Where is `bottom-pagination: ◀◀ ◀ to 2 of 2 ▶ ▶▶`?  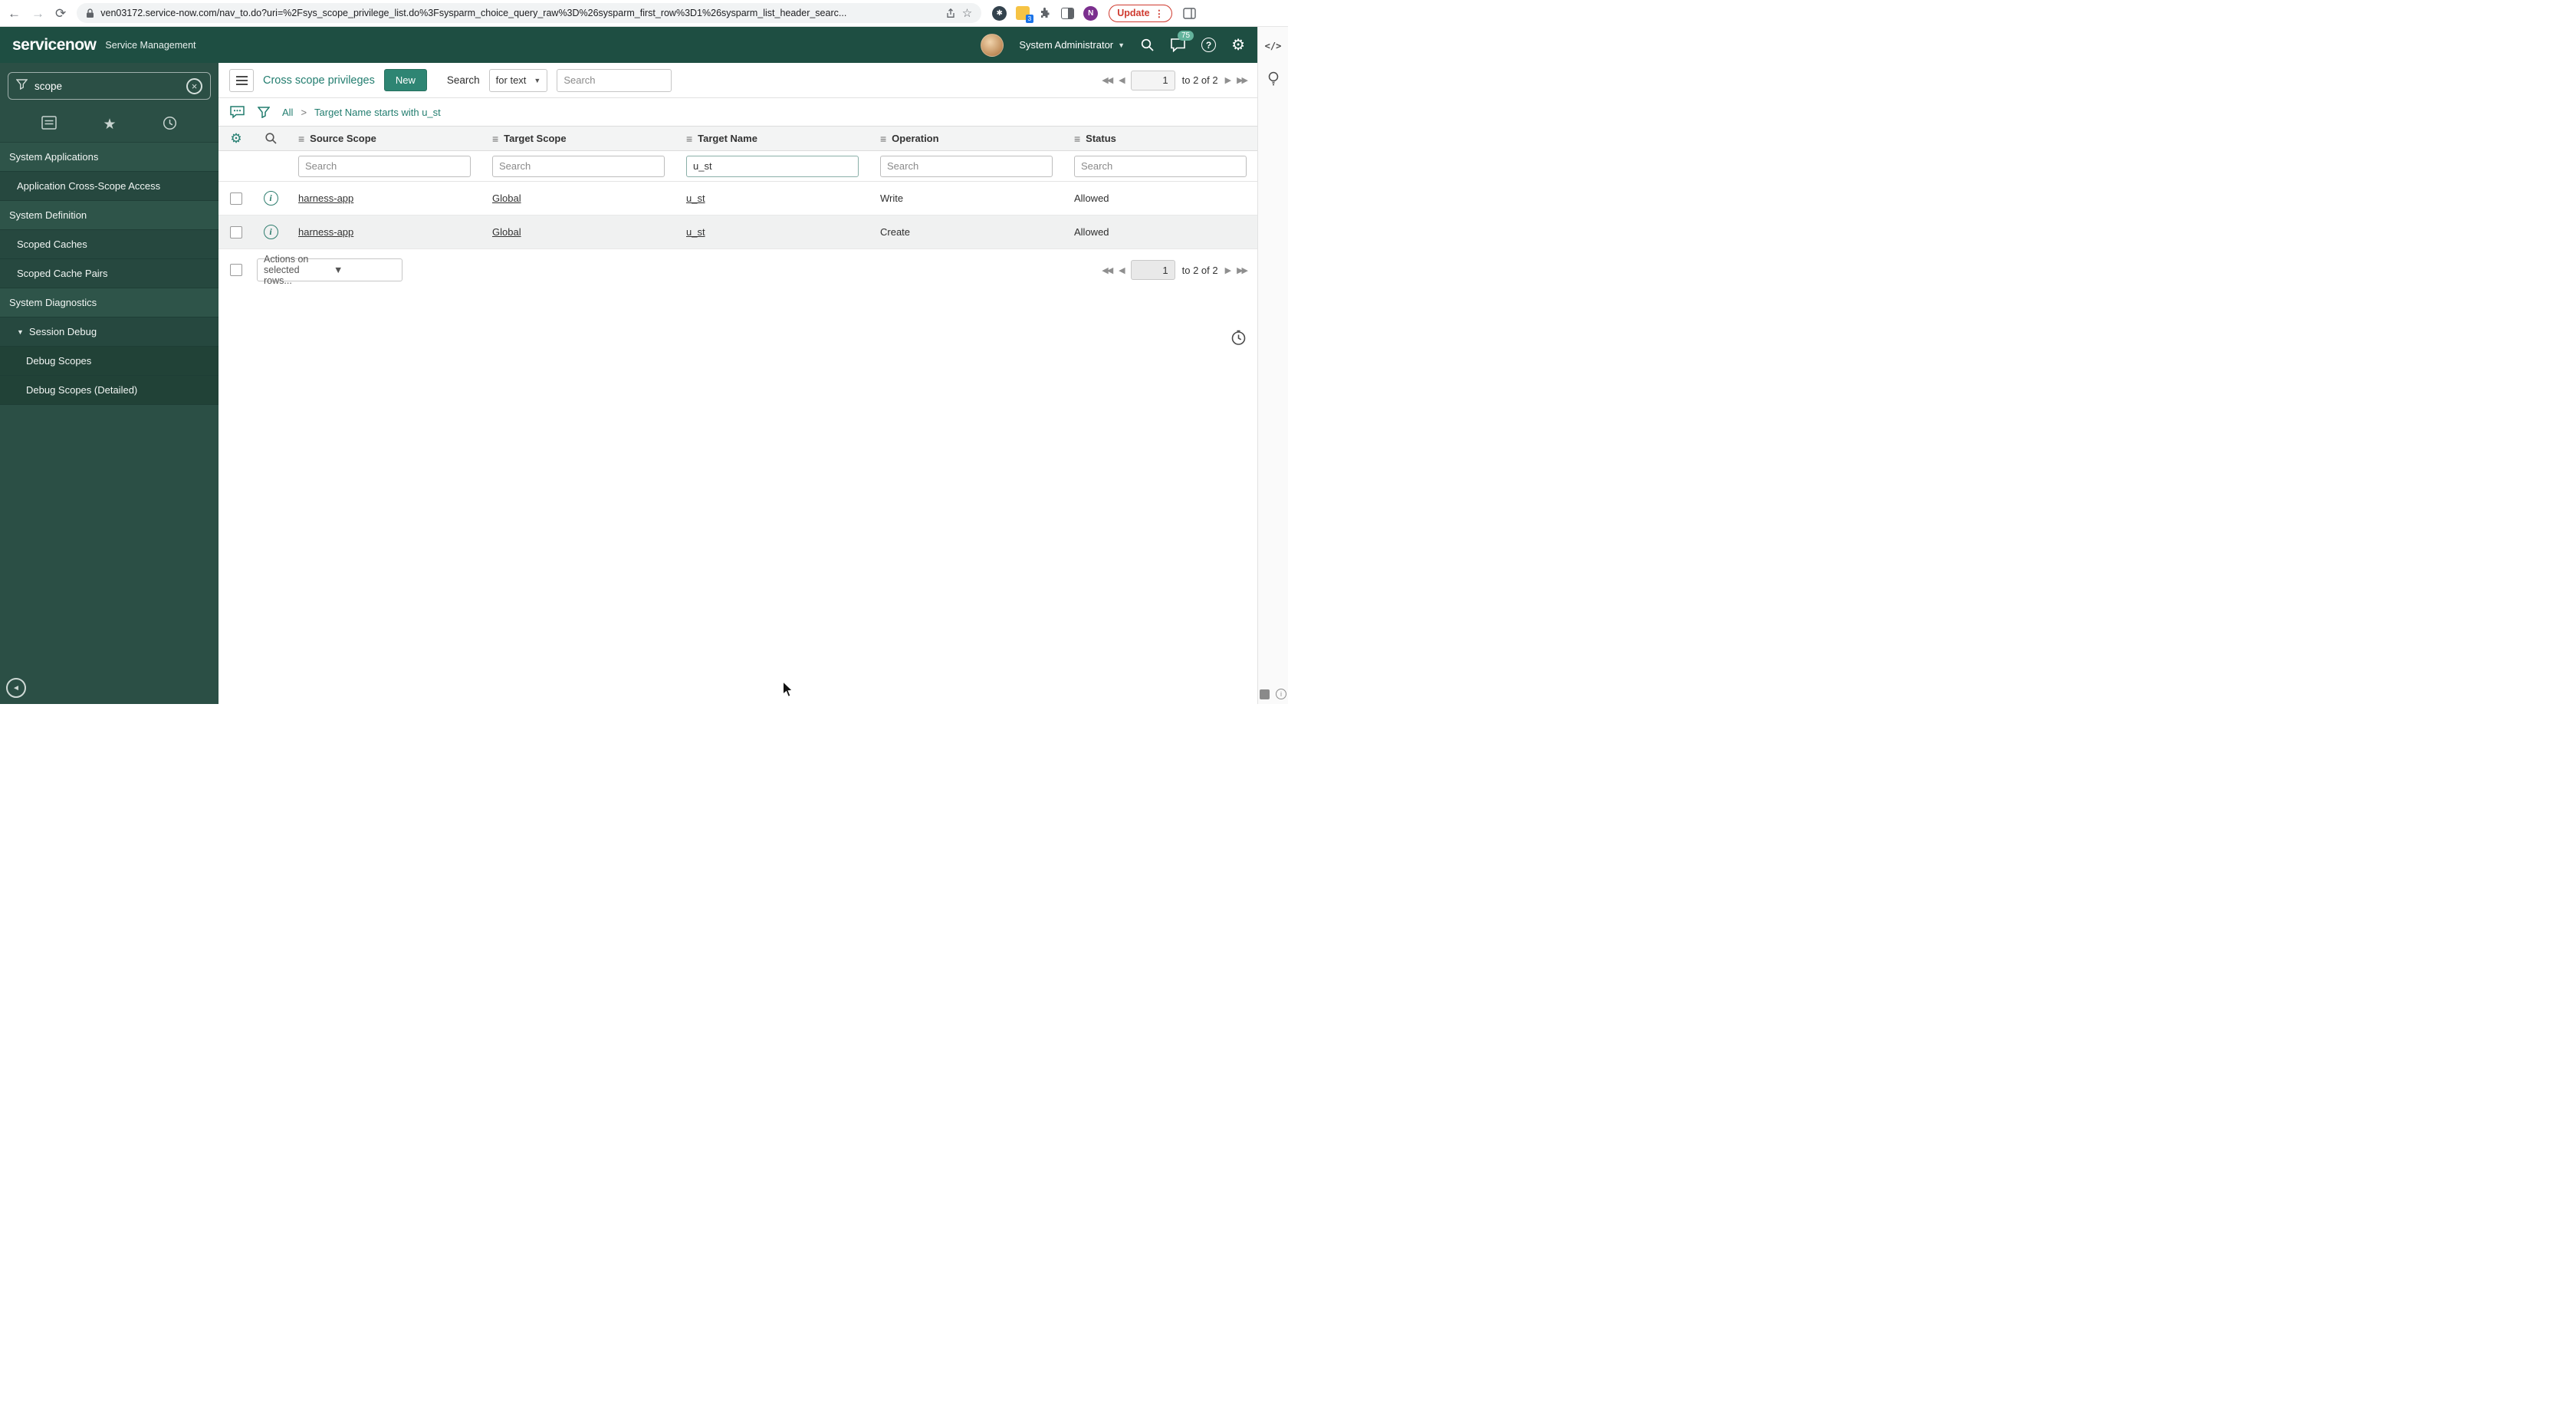
bottom-pagination: ◀◀ ◀ to 2 of 2 ▶ ▶▶ is located at coordinates (1175, 270).